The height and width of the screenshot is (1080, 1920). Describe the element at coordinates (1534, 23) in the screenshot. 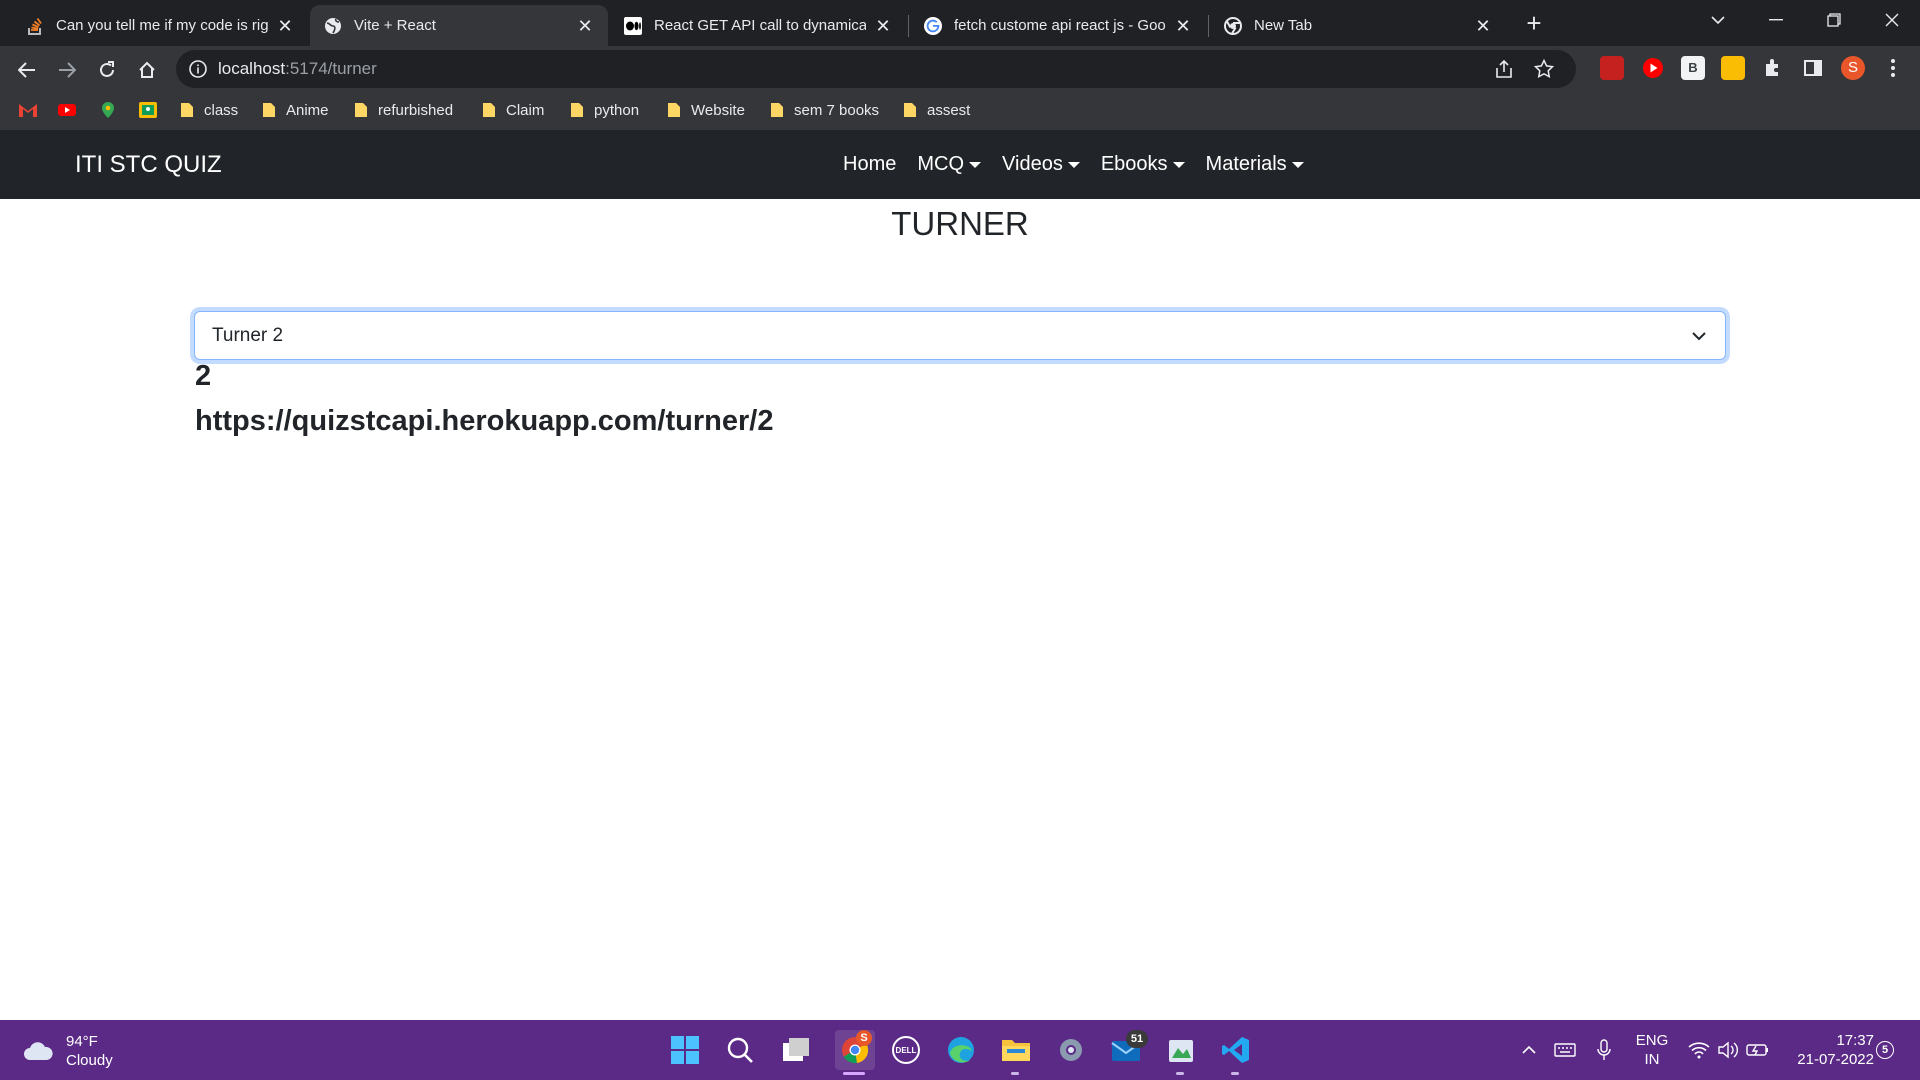

I see `new-tab-button: +` at that location.